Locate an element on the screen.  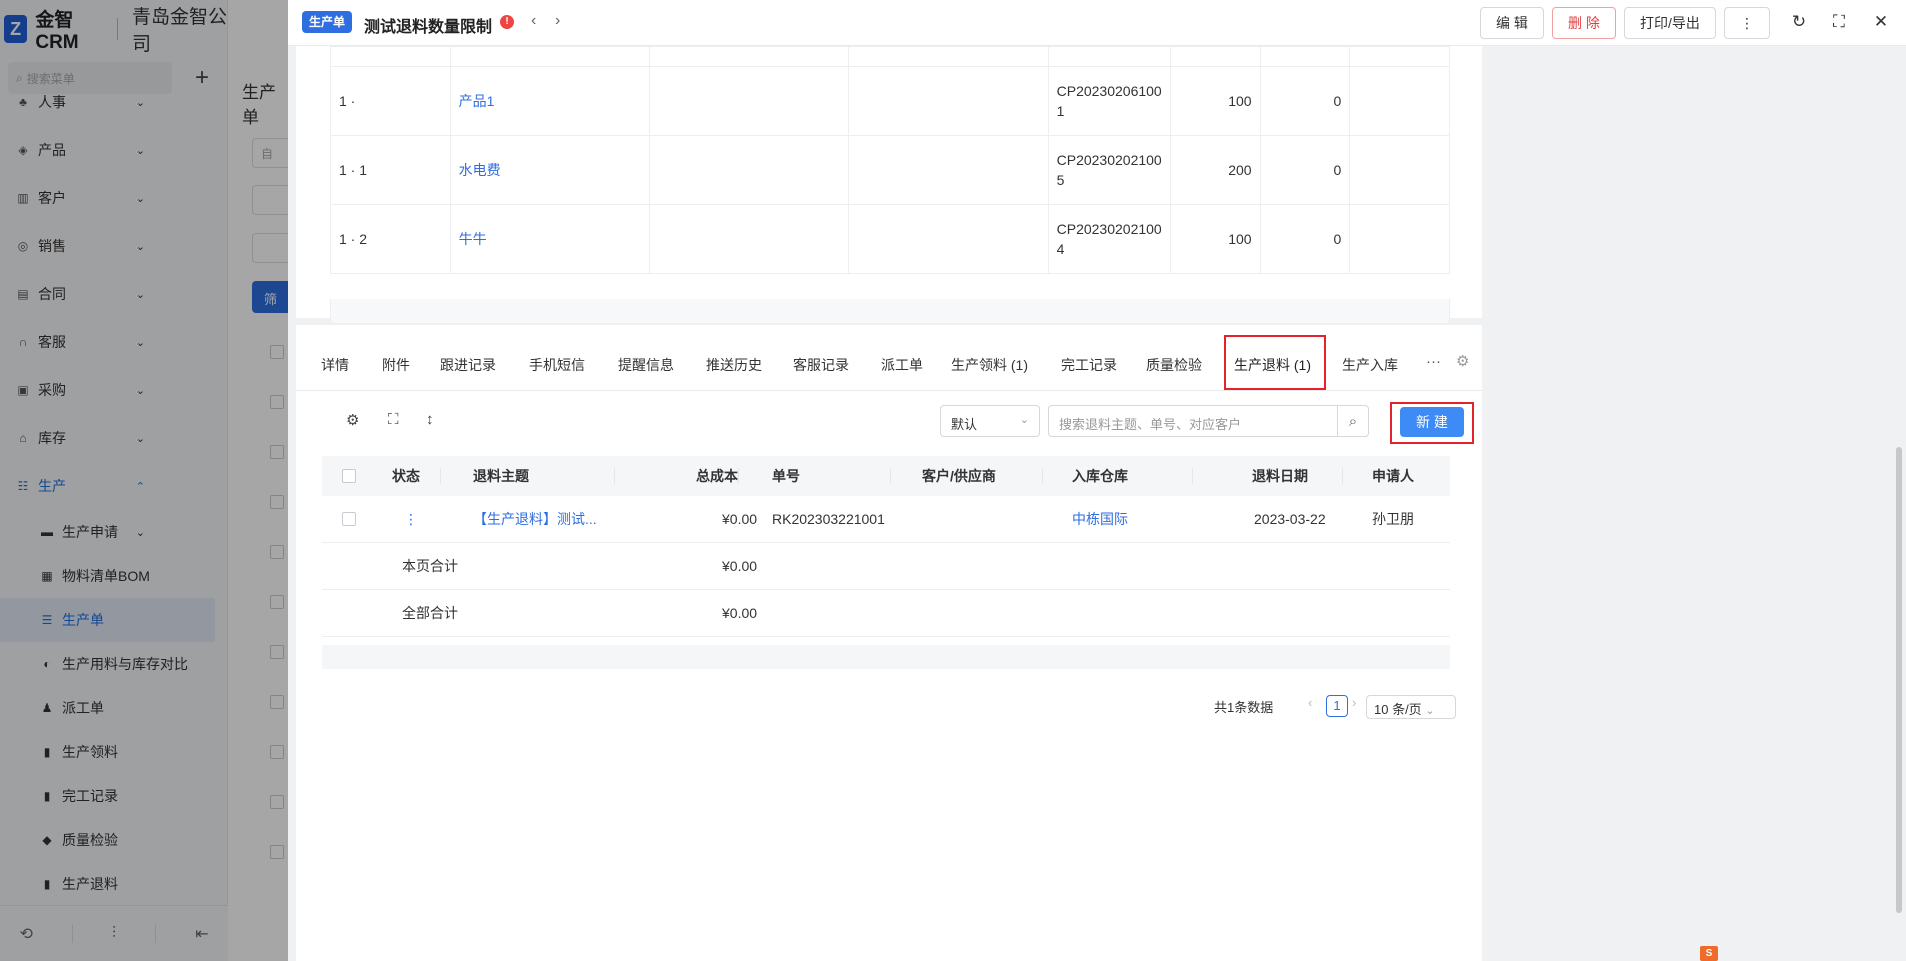
tab-follow-up: 跟进记录 is located at coordinates (468, 365).